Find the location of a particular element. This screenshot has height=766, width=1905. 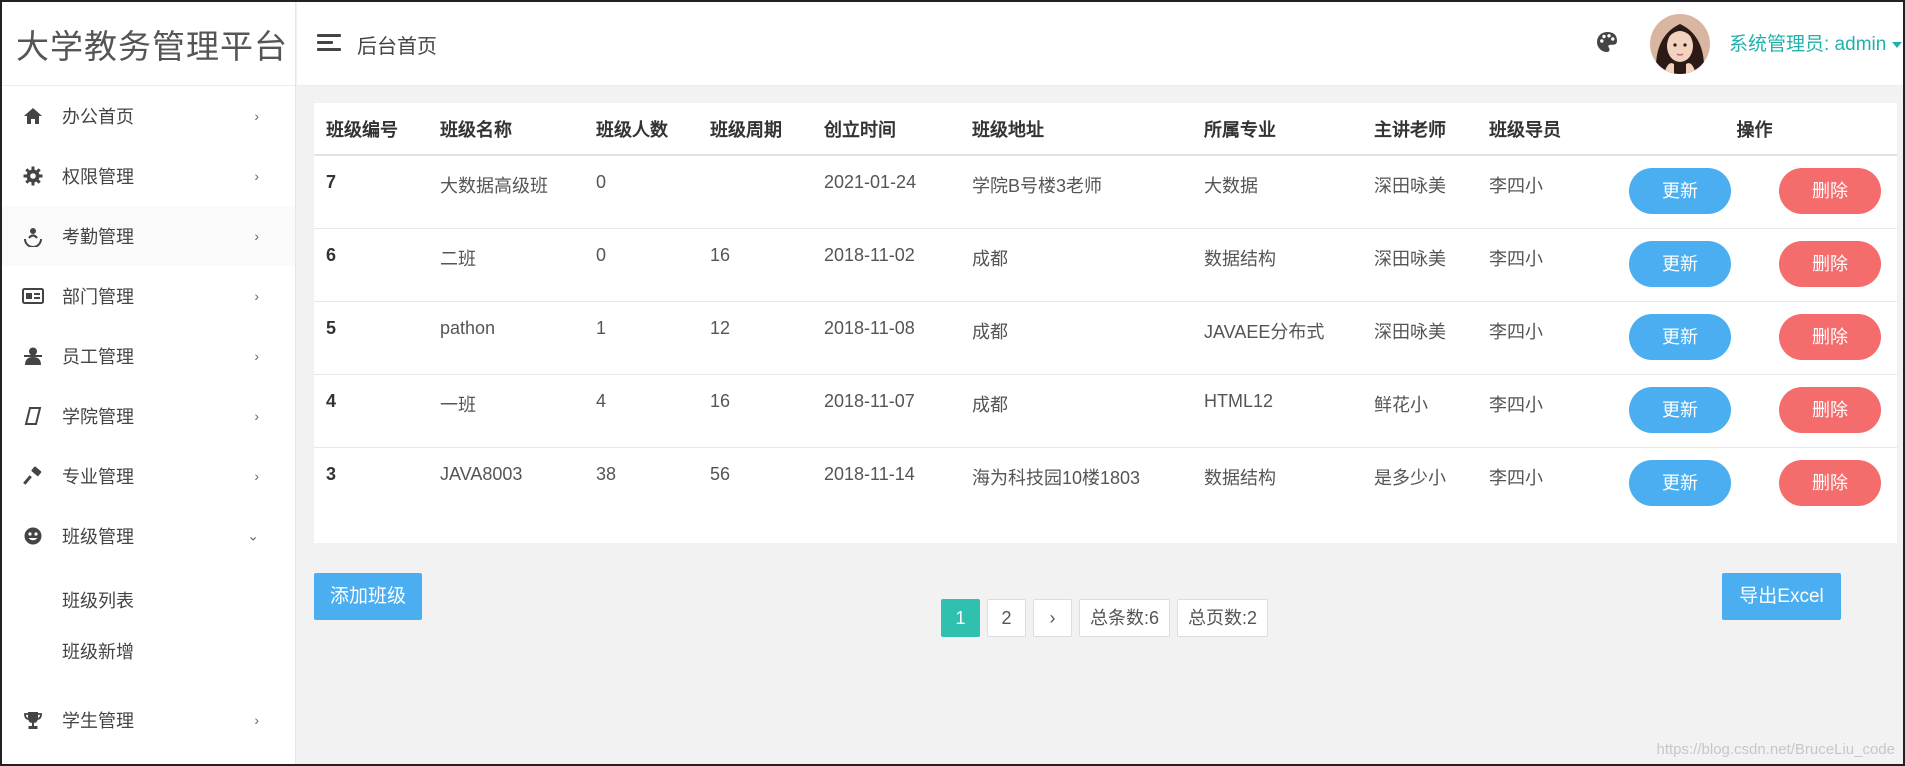

sidebar-item-majors: 专业管理 › is located at coordinates (148, 476).